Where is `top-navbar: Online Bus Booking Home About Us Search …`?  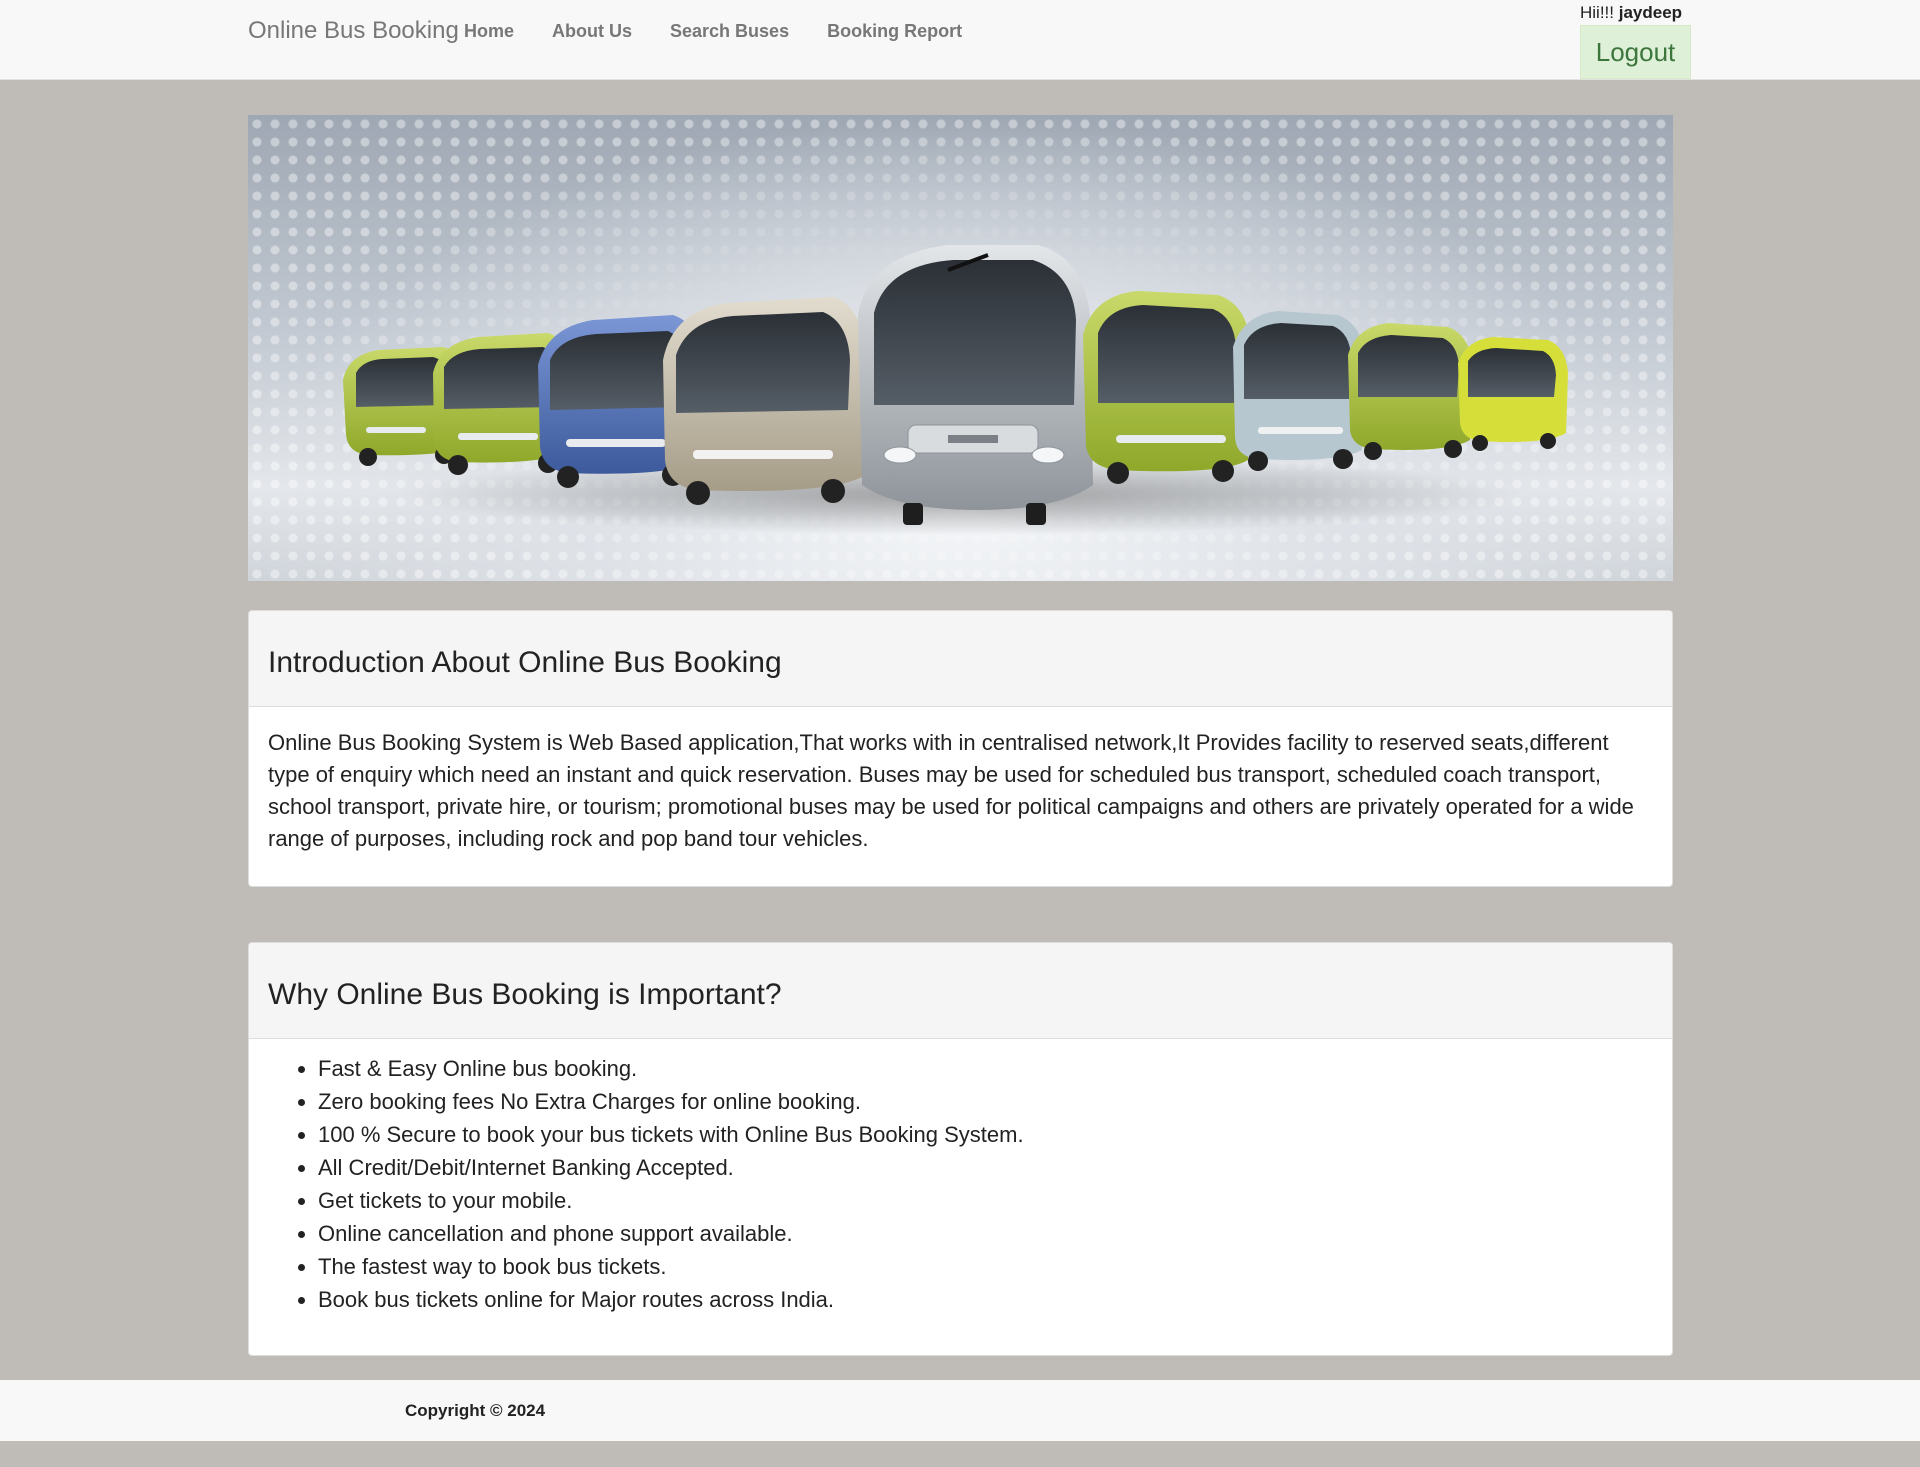 top-navbar: Online Bus Booking Home About Us Search … is located at coordinates (960, 40).